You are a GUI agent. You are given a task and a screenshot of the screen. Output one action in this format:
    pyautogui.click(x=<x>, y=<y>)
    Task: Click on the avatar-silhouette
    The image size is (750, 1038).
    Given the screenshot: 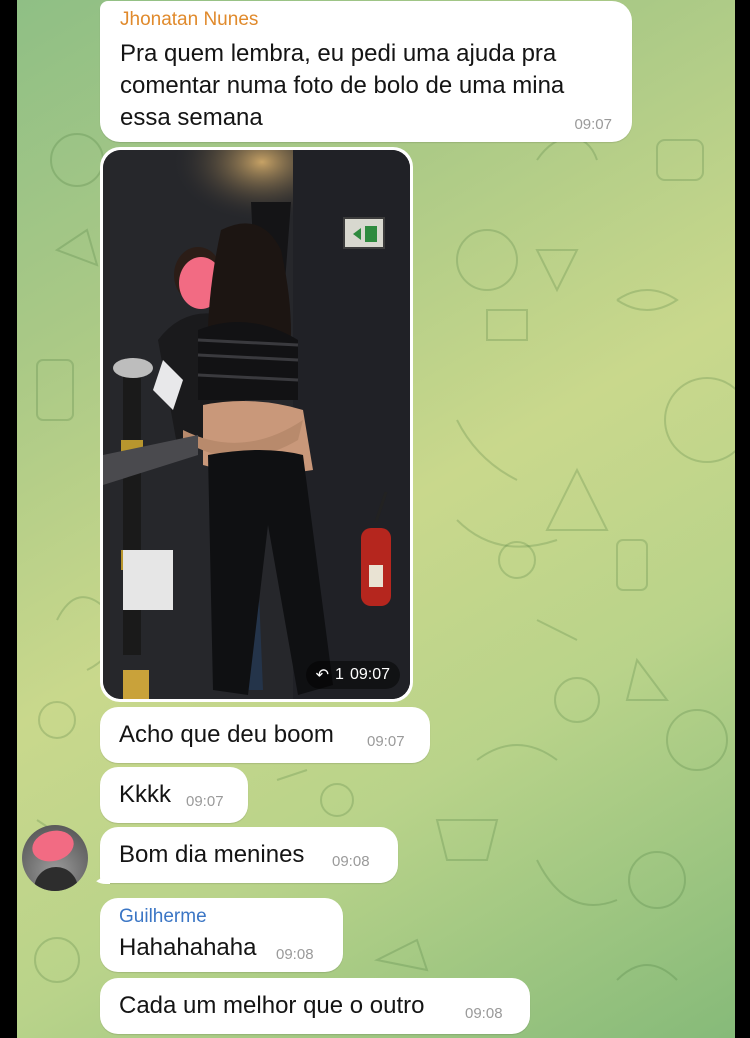 What is the action you would take?
    pyautogui.click(x=56, y=879)
    